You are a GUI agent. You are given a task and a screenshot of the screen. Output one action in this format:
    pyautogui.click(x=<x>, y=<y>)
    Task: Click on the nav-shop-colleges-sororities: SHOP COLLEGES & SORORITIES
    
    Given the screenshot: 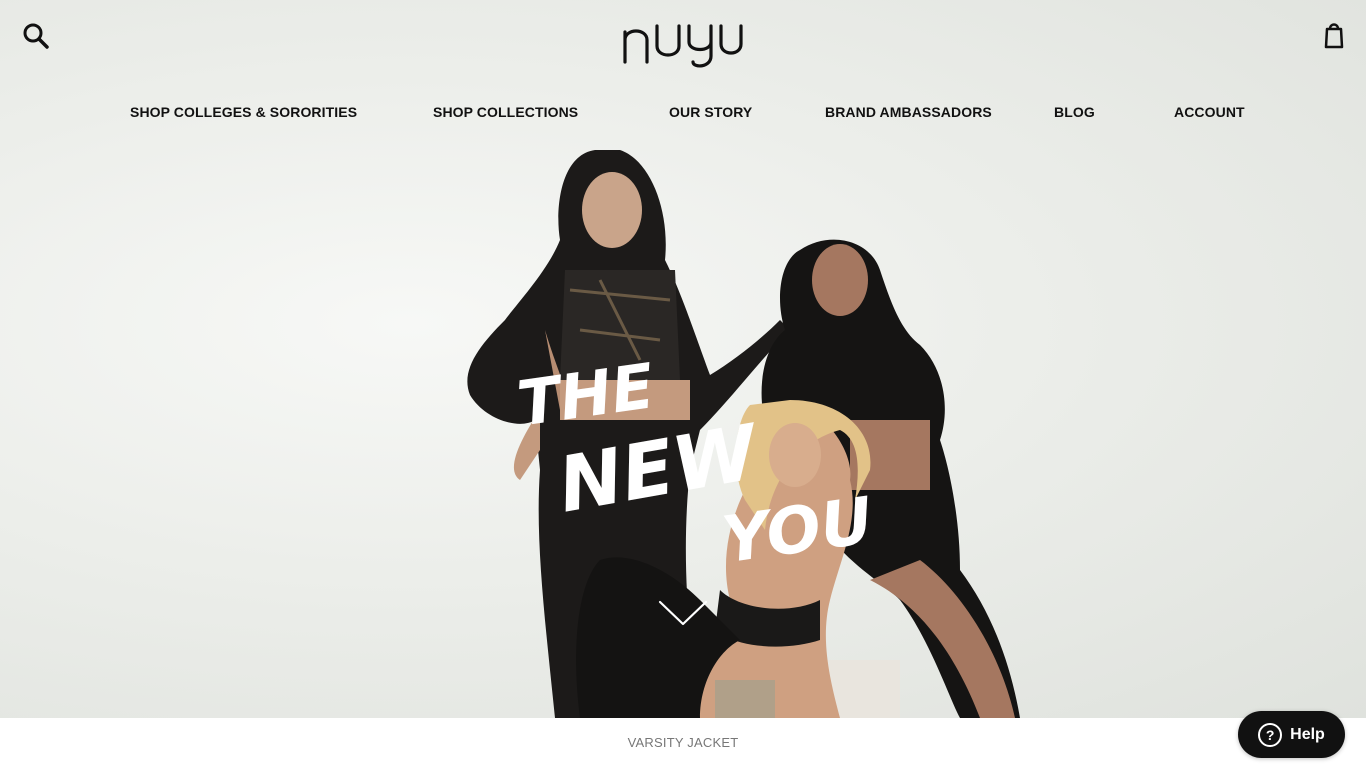 What is the action you would take?
    pyautogui.click(x=243, y=112)
    